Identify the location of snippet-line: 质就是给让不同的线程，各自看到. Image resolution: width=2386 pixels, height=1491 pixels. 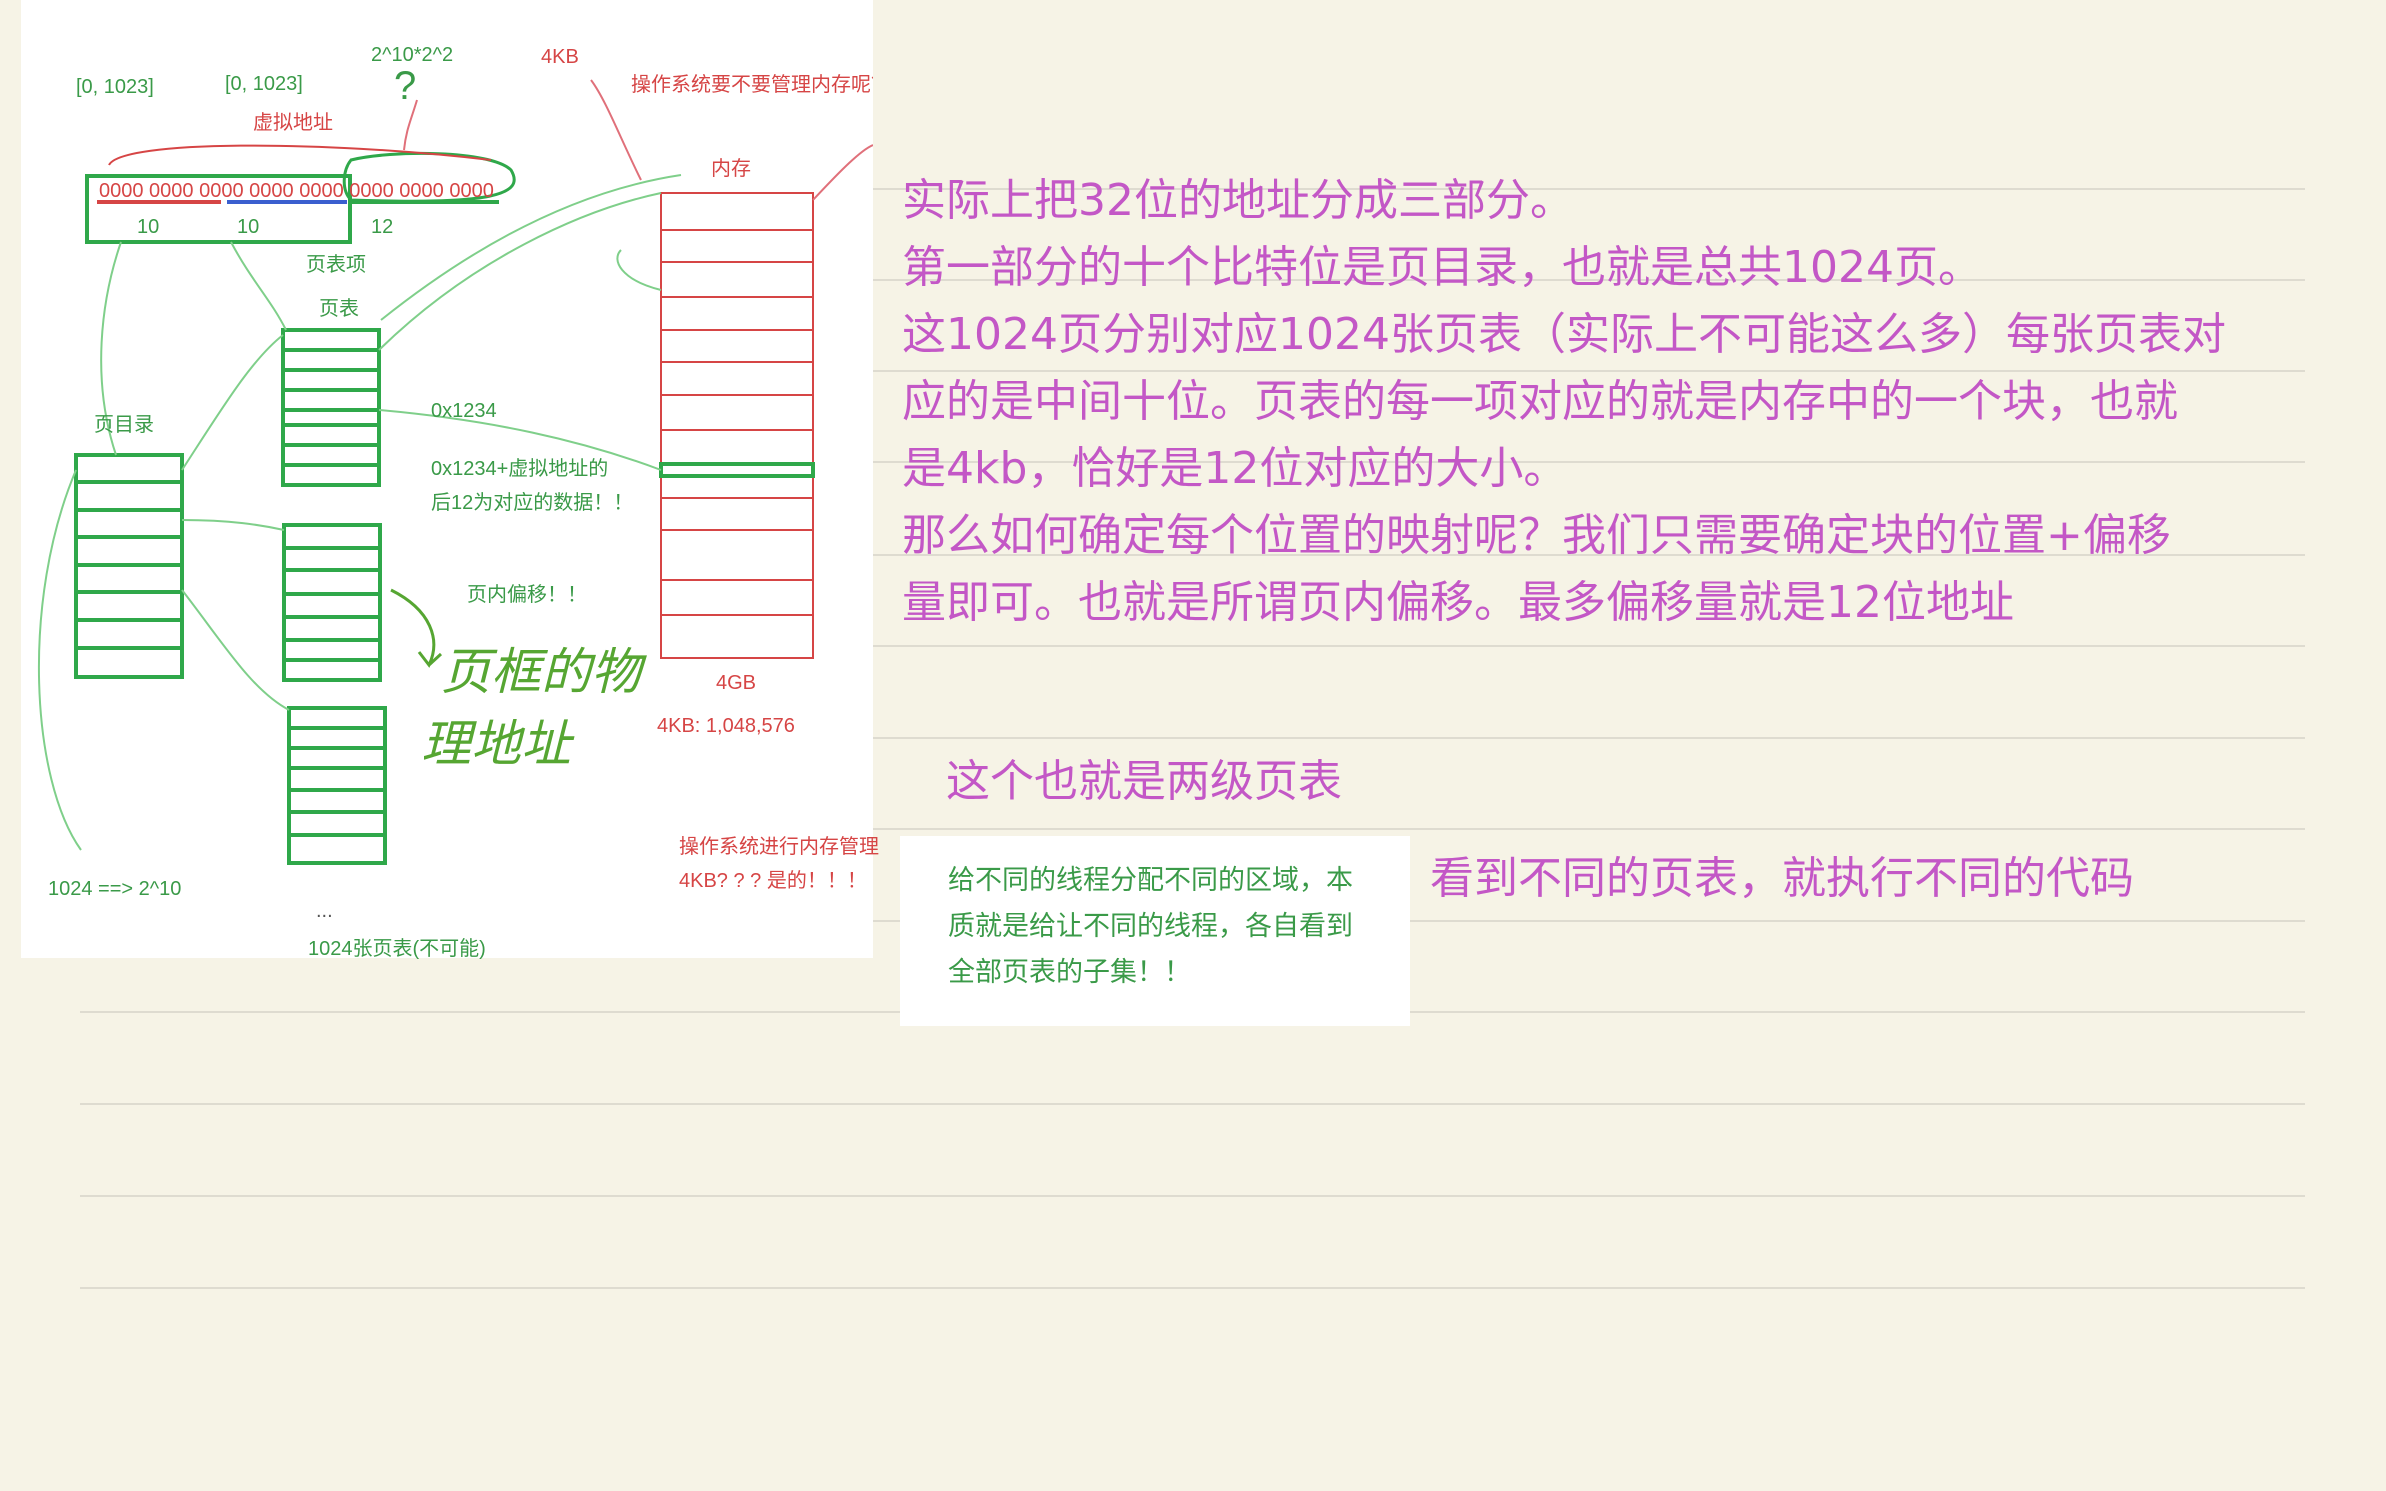
(1150, 926).